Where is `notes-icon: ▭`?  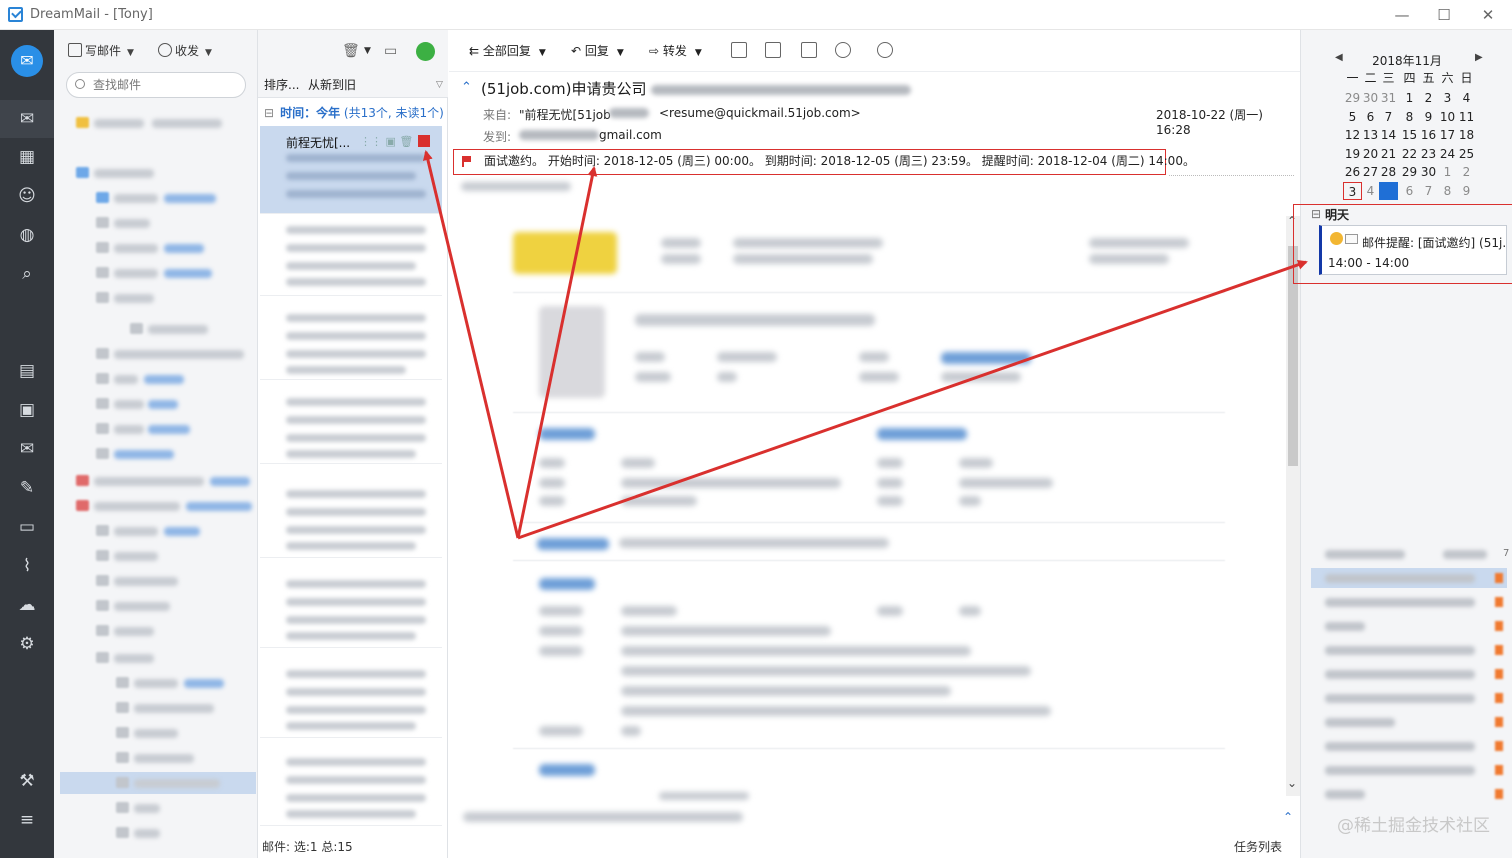 notes-icon: ▭ is located at coordinates (27, 527).